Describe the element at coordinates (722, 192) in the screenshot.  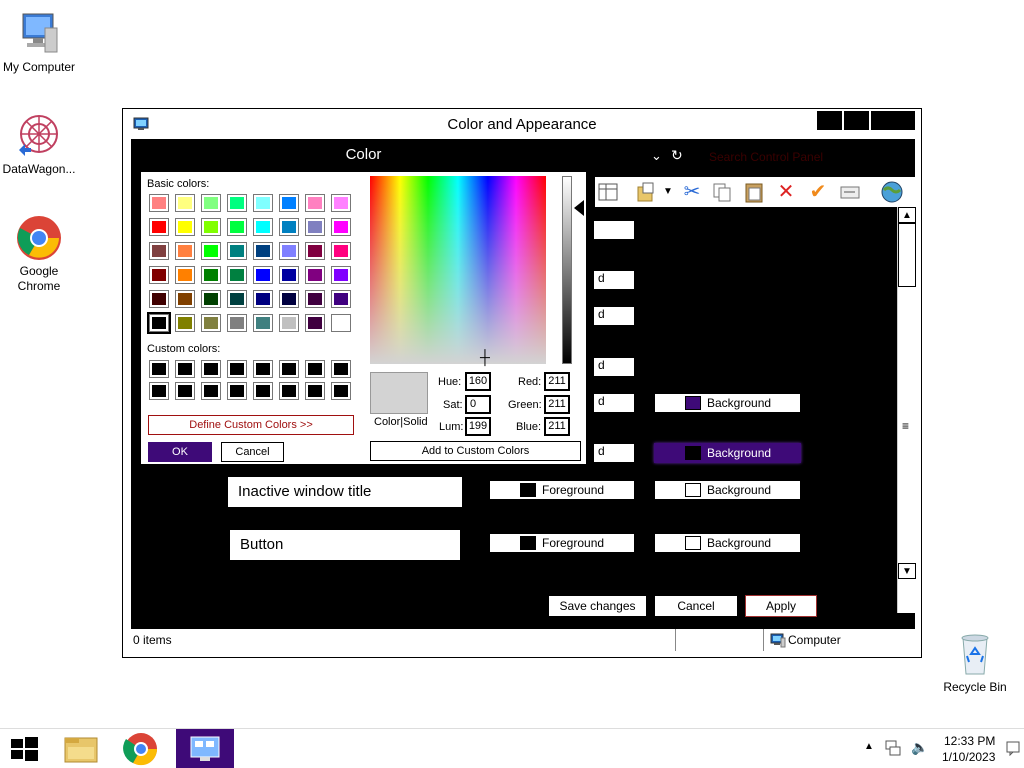
I see `copy-icon` at that location.